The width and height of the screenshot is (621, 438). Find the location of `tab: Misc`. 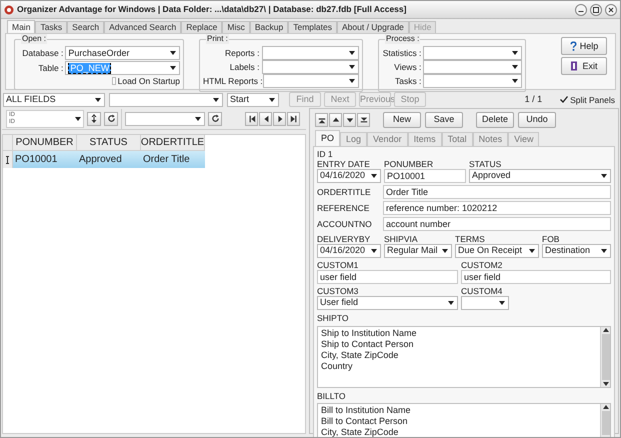

tab: Misc is located at coordinates (236, 27).